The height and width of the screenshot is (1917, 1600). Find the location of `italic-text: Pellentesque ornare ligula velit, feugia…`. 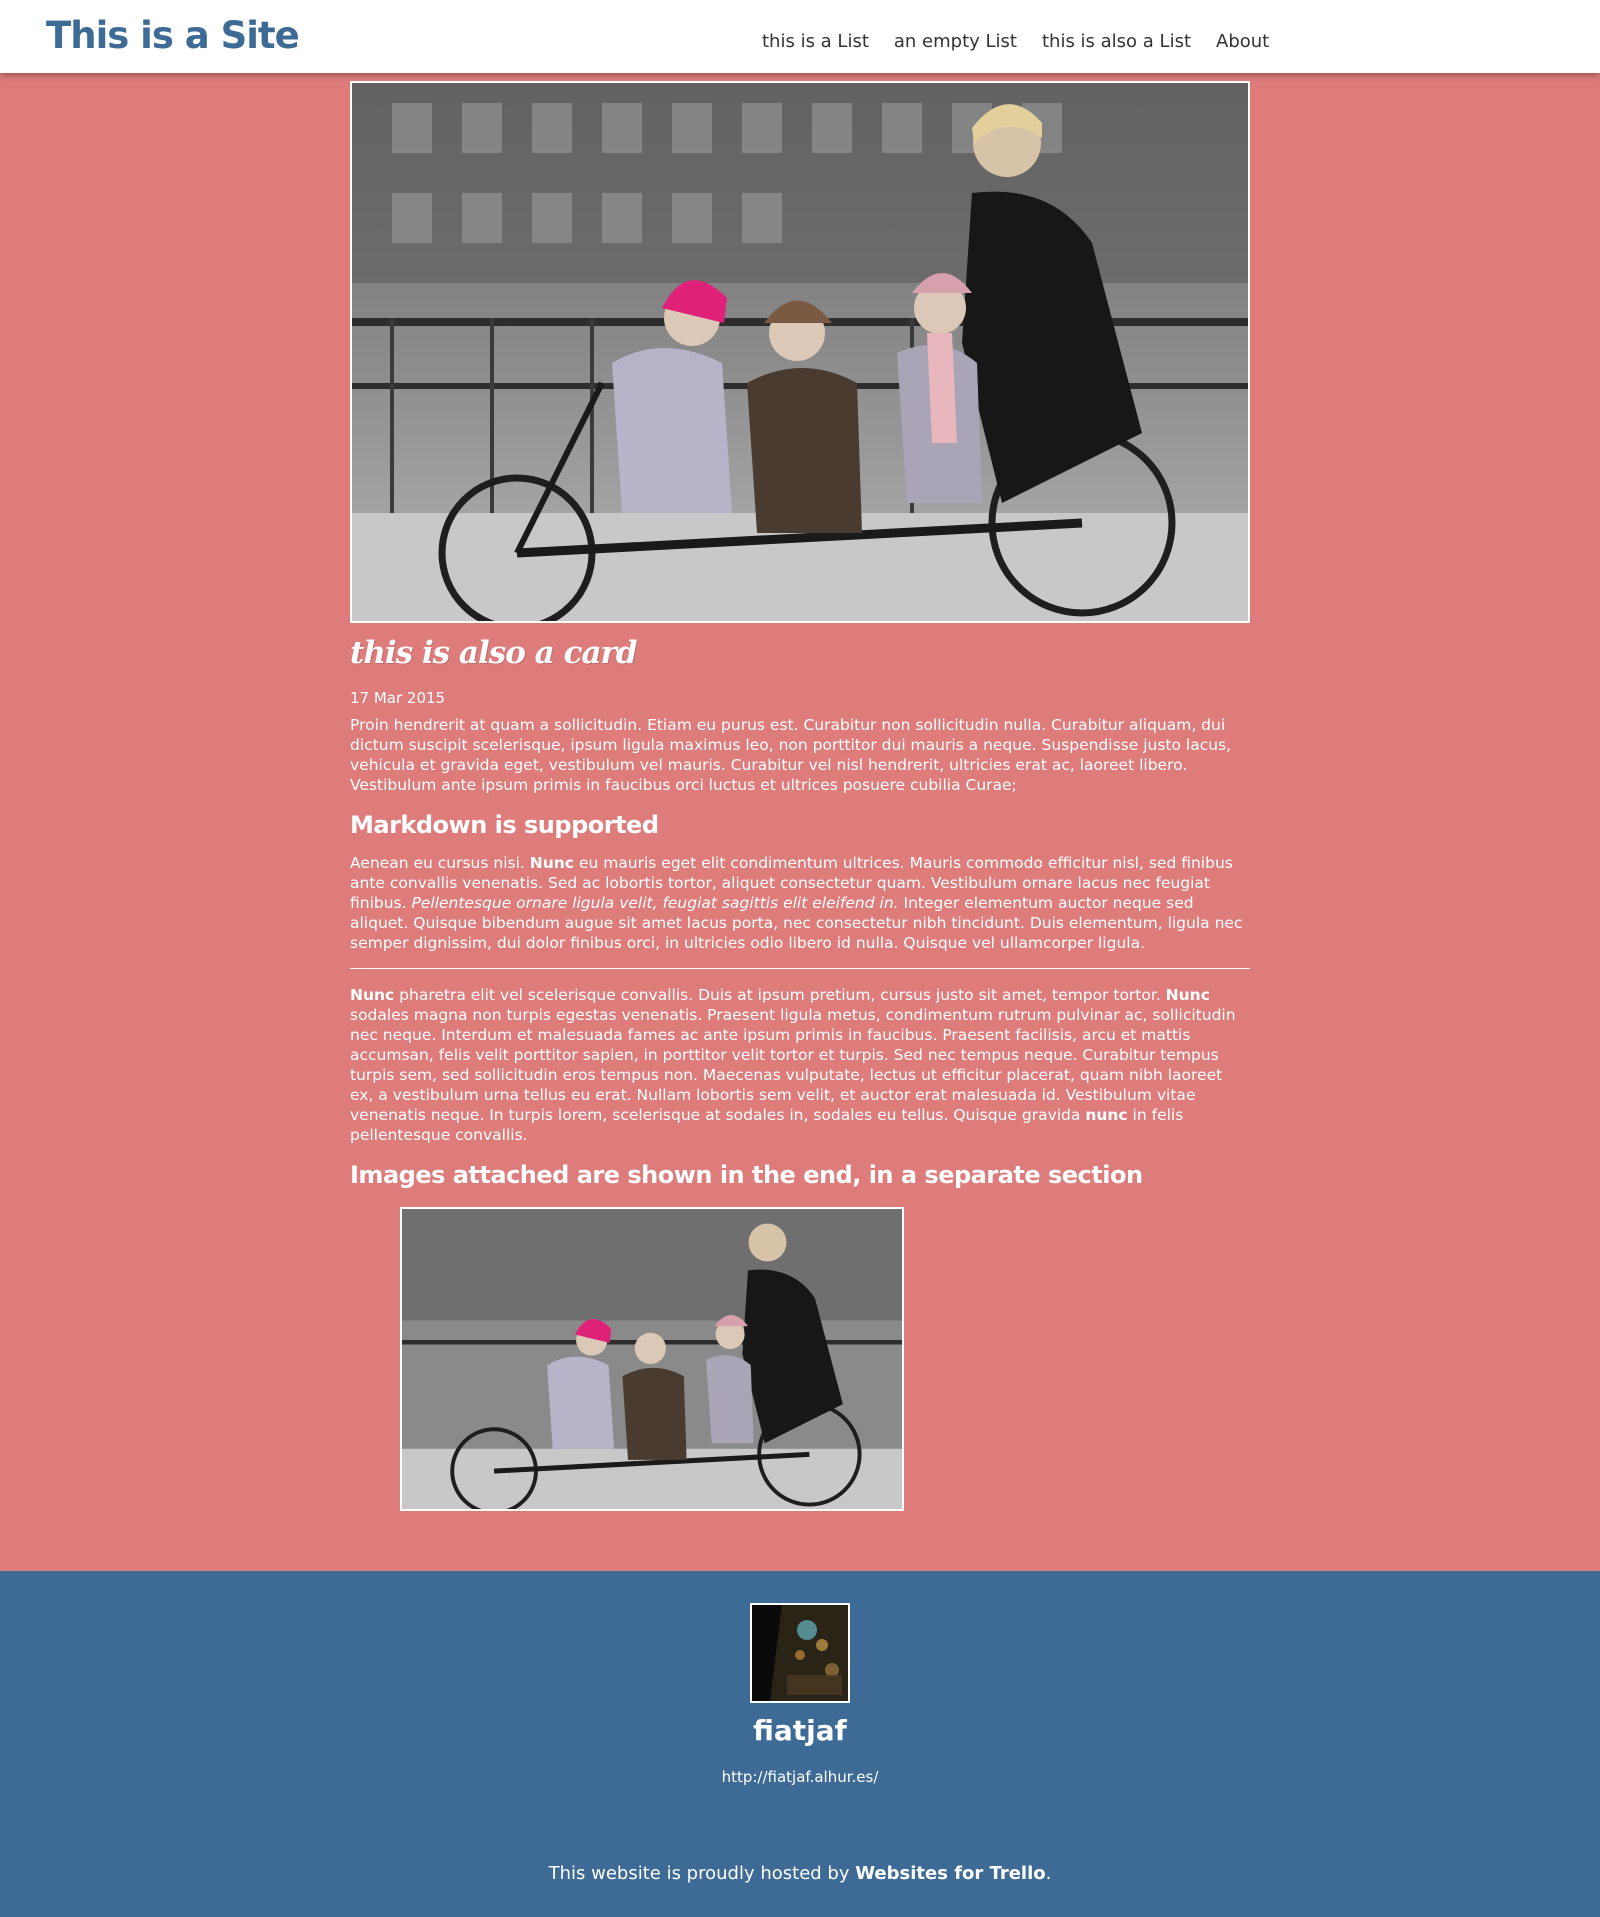

italic-text: Pellentesque ornare ligula velit, feugia… is located at coordinates (655, 903).